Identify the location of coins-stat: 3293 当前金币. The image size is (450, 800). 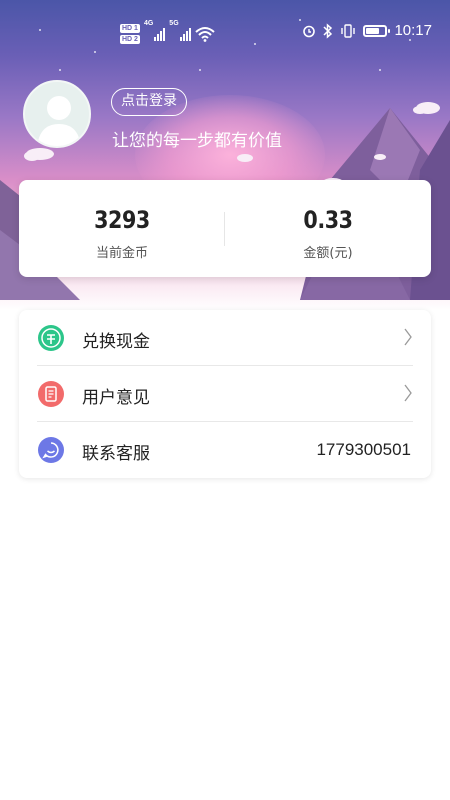
(122, 228).